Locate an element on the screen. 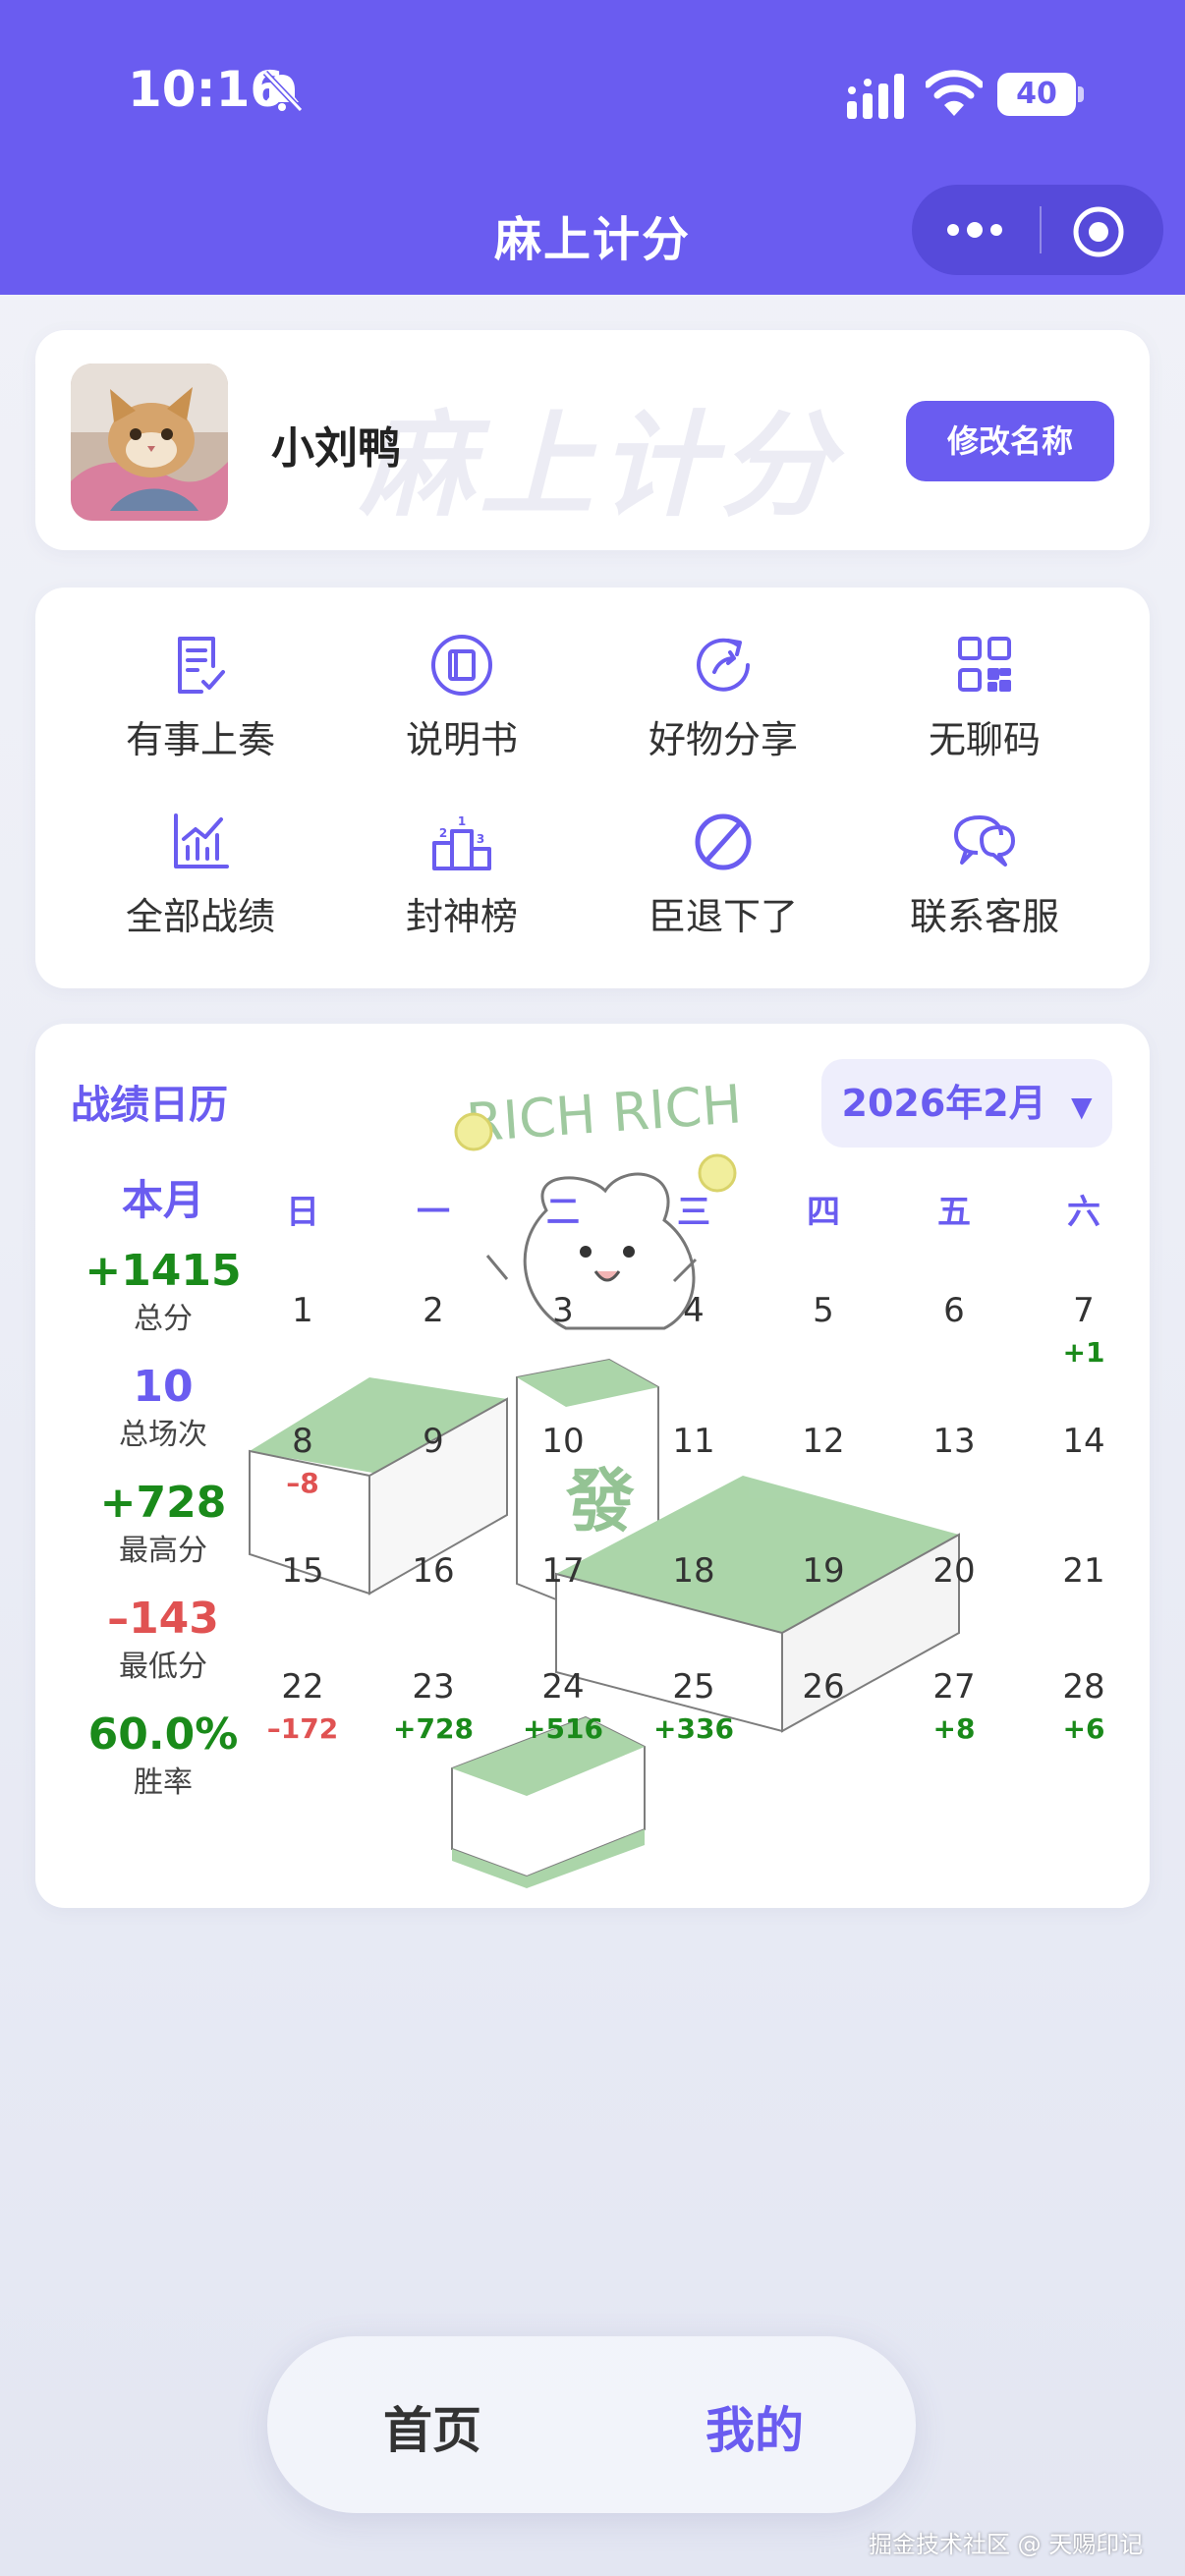 The image size is (1185, 2576). svg-text: 1 is located at coordinates (462, 821).